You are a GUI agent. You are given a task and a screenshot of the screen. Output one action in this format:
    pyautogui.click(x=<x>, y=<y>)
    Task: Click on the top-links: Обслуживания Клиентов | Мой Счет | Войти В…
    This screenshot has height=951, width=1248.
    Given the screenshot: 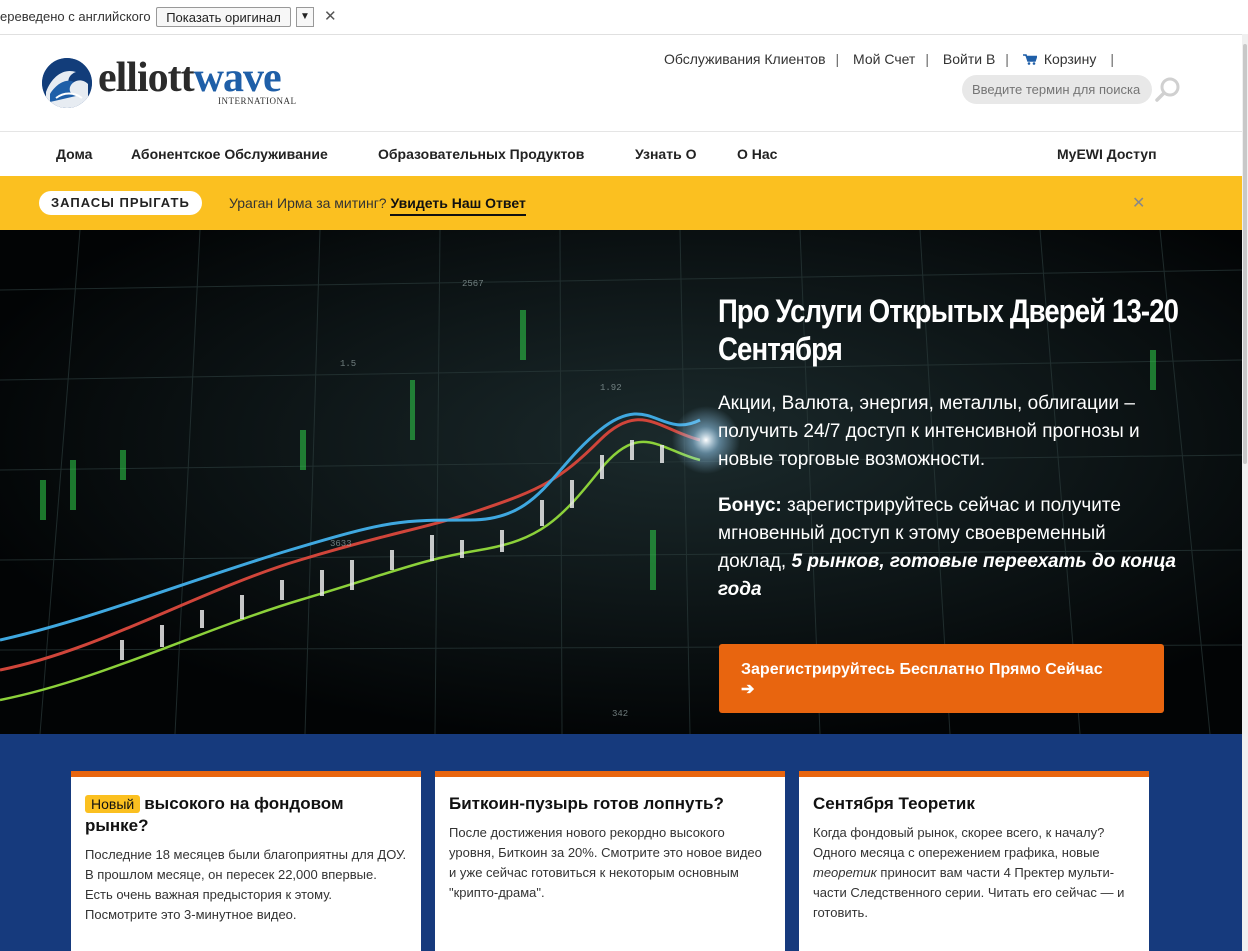 What is the action you would take?
    pyautogui.click(x=890, y=59)
    